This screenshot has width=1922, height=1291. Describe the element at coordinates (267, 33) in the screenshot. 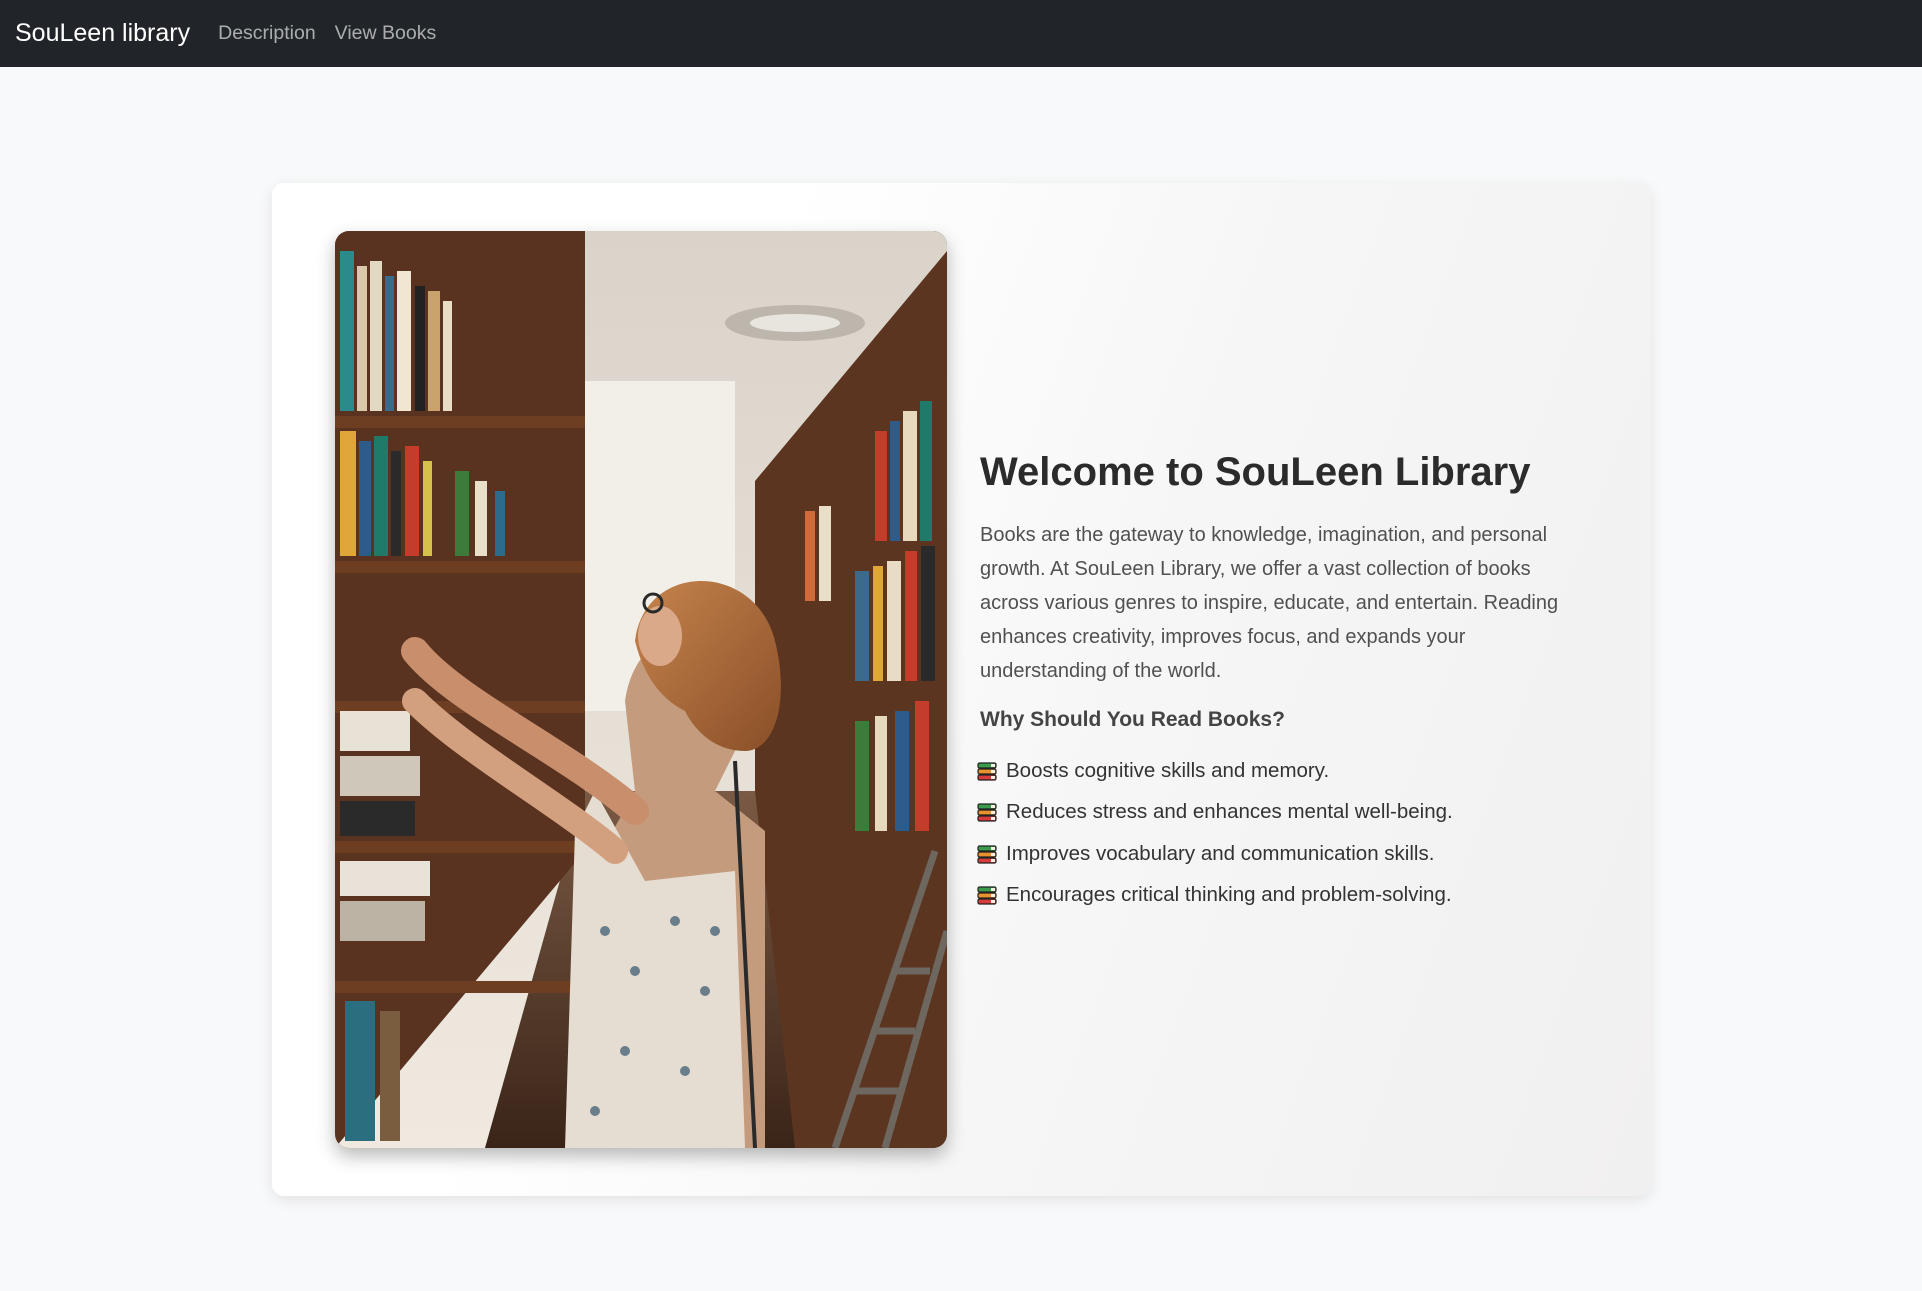

I see `nav-link-description: Description` at that location.